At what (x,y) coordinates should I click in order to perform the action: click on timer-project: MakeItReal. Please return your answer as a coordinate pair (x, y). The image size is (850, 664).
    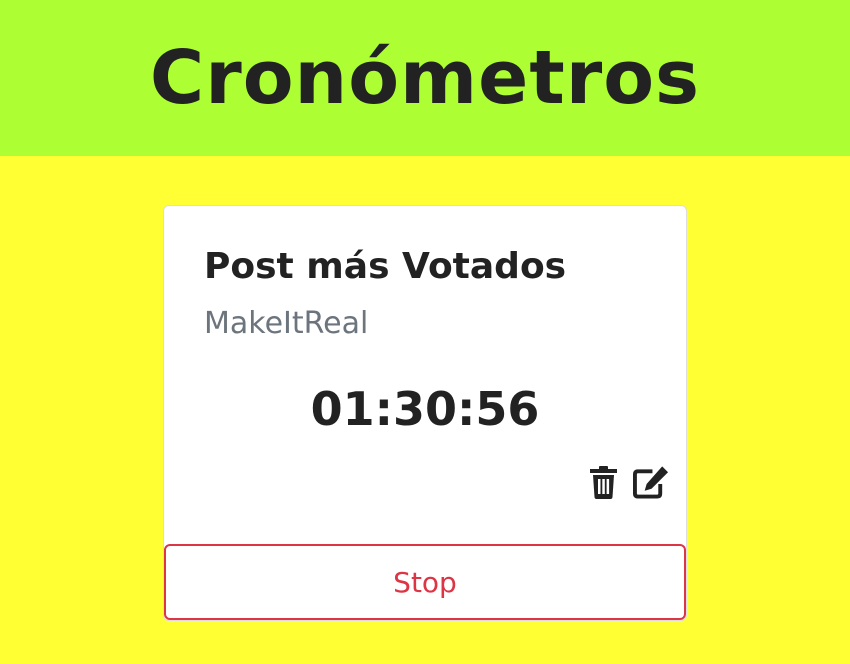
    Looking at the image, I should click on (286, 323).